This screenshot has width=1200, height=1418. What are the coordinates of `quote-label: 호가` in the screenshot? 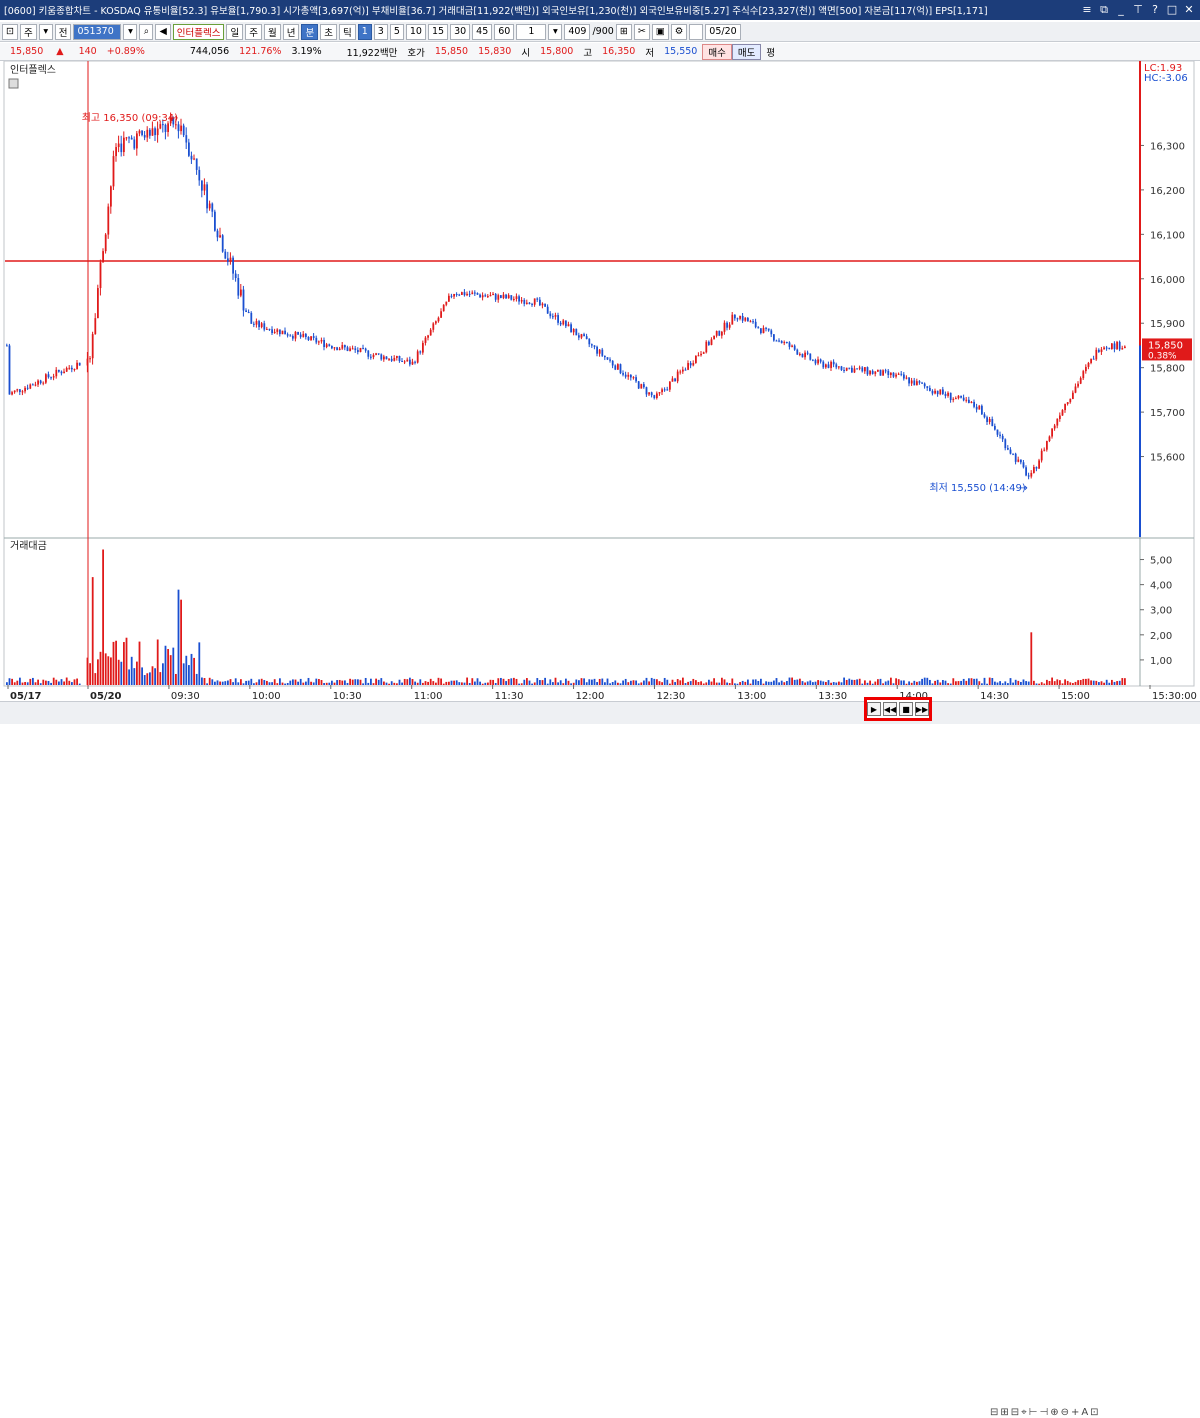 It's located at (416, 53).